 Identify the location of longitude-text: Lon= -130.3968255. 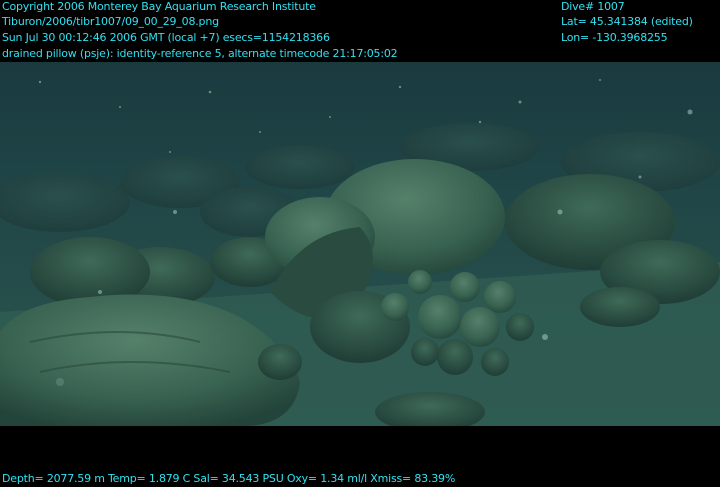
(614, 37).